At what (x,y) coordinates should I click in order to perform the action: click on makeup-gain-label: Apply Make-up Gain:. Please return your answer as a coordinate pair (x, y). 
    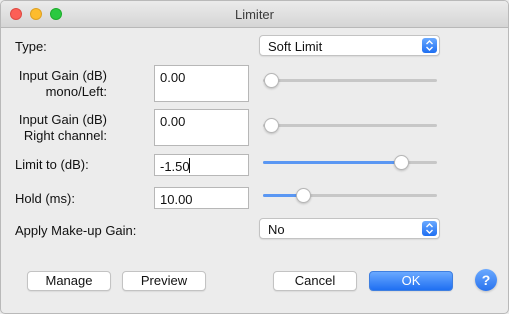
    Looking at the image, I should click on (76, 230).